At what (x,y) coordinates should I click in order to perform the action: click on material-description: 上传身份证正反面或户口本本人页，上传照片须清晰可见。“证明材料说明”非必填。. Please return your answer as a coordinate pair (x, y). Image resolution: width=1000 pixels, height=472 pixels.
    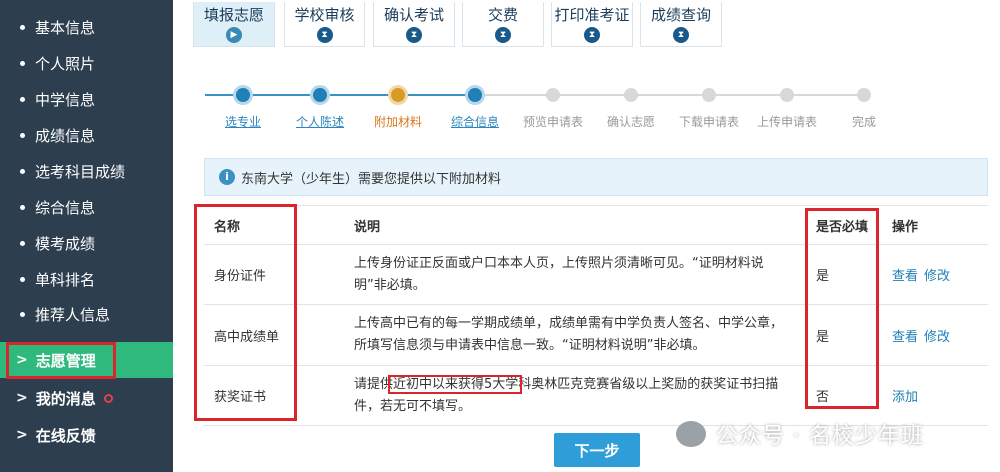
    Looking at the image, I should click on (559, 274).